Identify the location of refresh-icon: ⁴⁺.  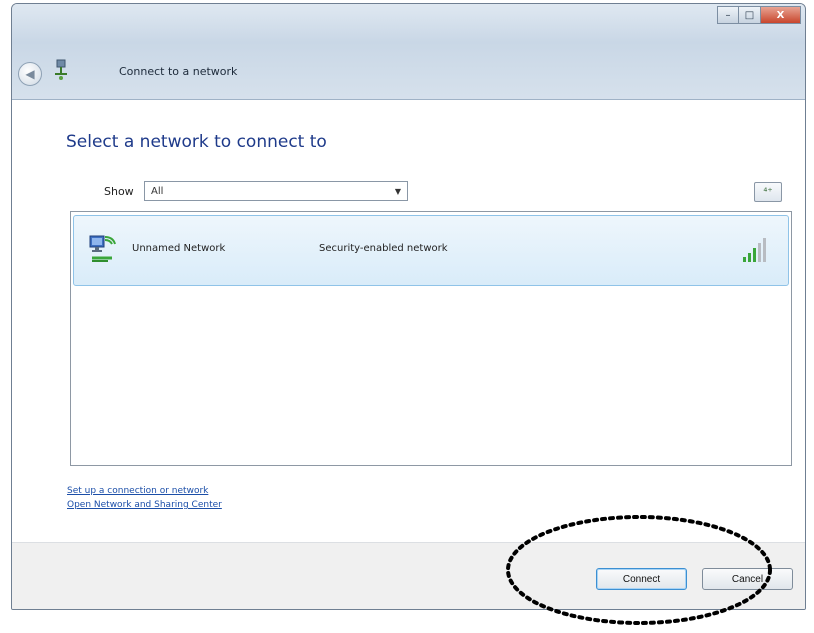
(768, 192).